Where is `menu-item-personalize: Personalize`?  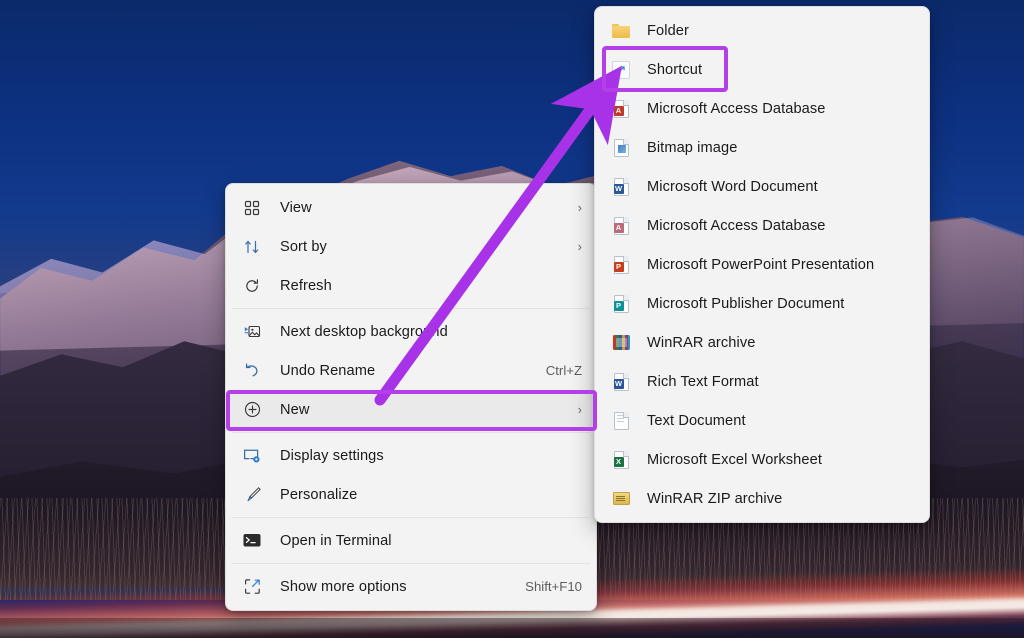 menu-item-personalize: Personalize is located at coordinates (411, 494).